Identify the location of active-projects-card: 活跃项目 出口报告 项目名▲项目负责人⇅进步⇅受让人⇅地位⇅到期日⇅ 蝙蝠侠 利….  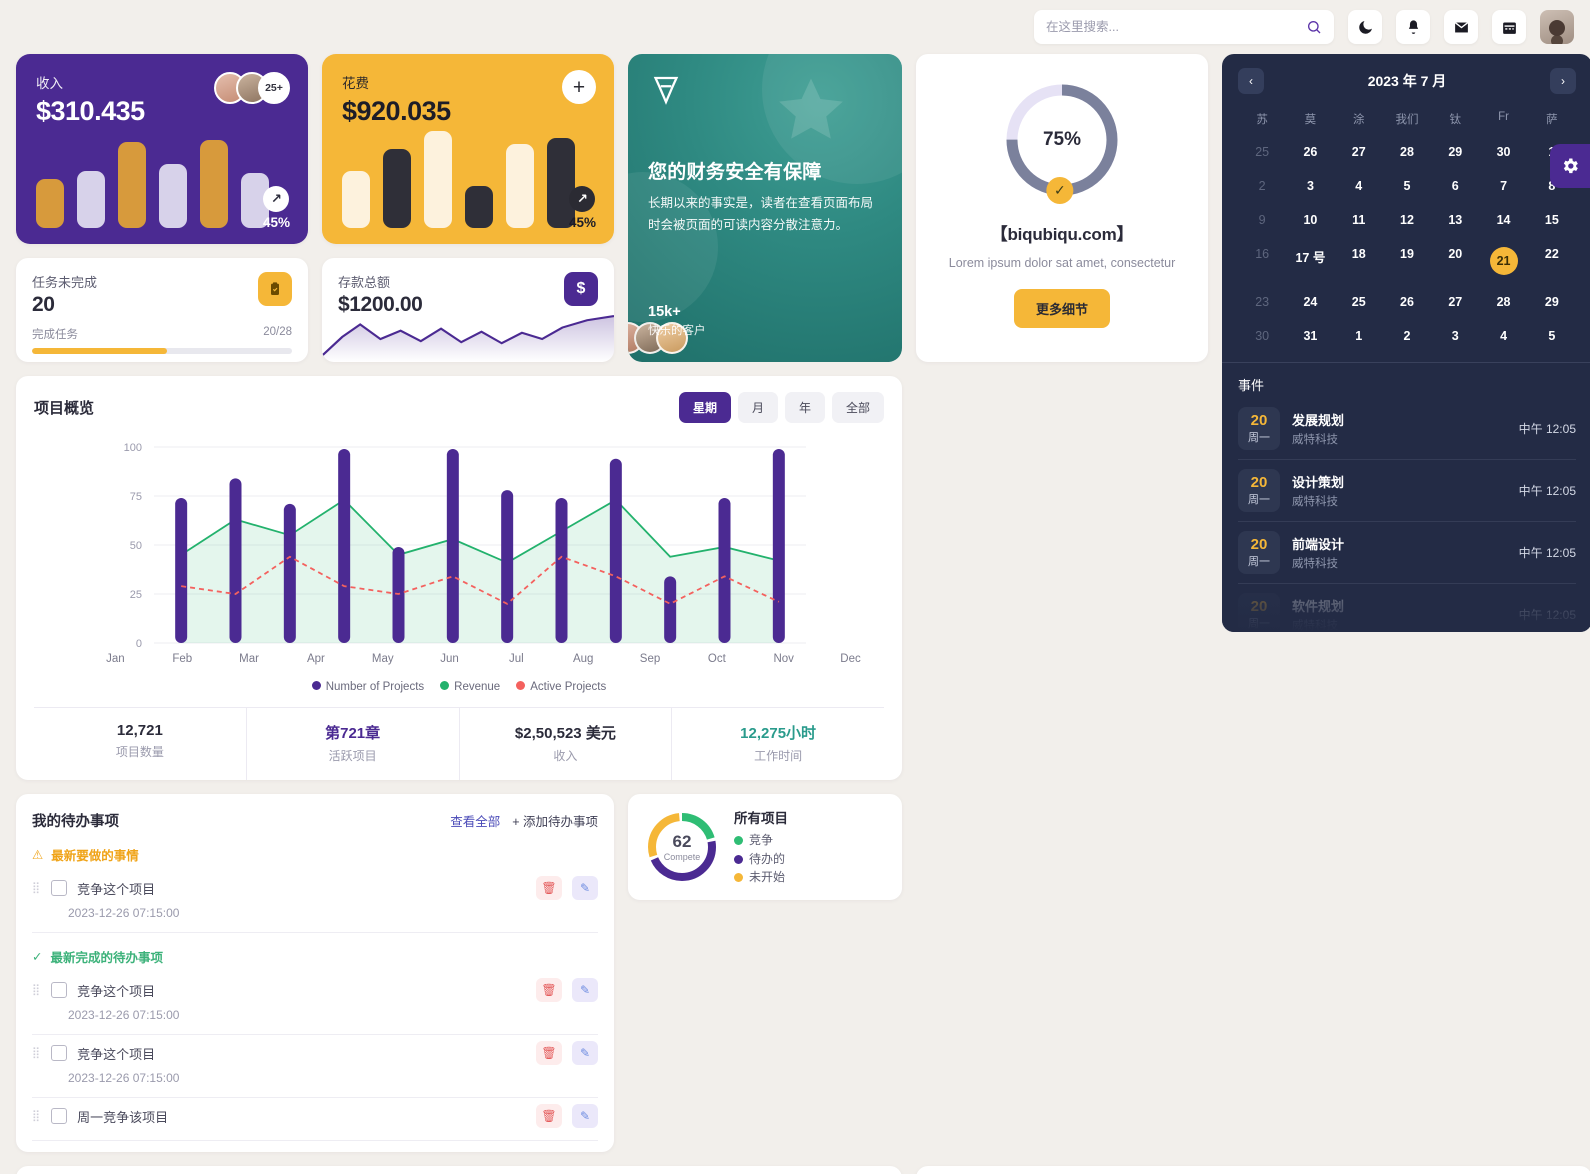
(459, 1170).